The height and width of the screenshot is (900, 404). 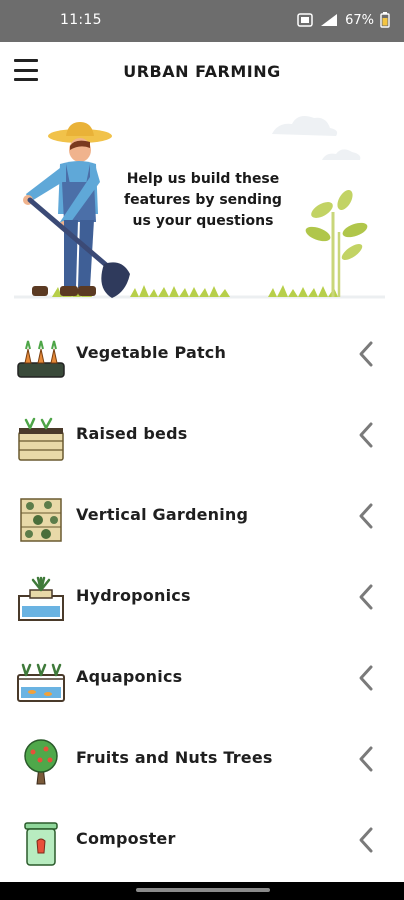 What do you see at coordinates (41, 682) in the screenshot?
I see `aquaponics-icon` at bounding box center [41, 682].